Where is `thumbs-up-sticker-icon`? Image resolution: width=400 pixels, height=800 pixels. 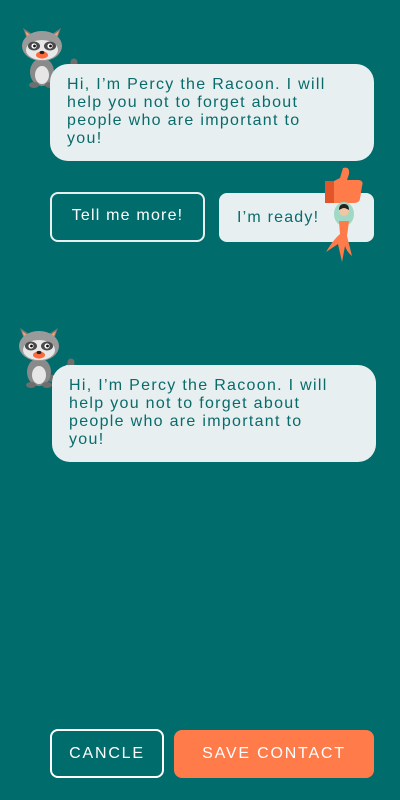 thumbs-up-sticker-icon is located at coordinates (344, 214).